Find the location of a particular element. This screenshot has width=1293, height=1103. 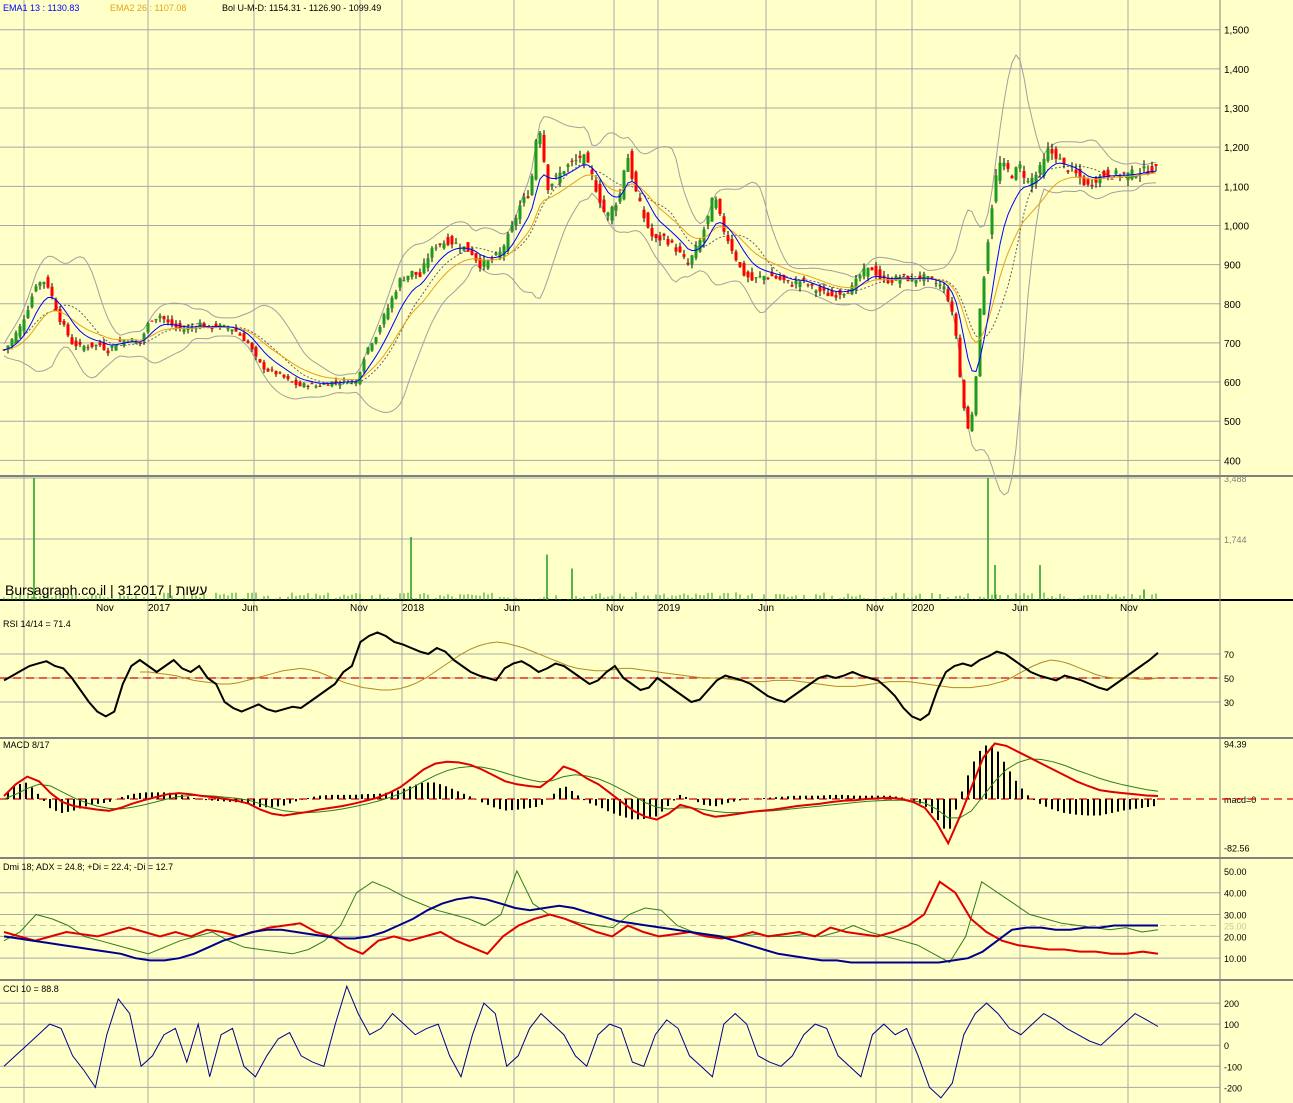

rsi-tick-label: 30 is located at coordinates (1229, 703).